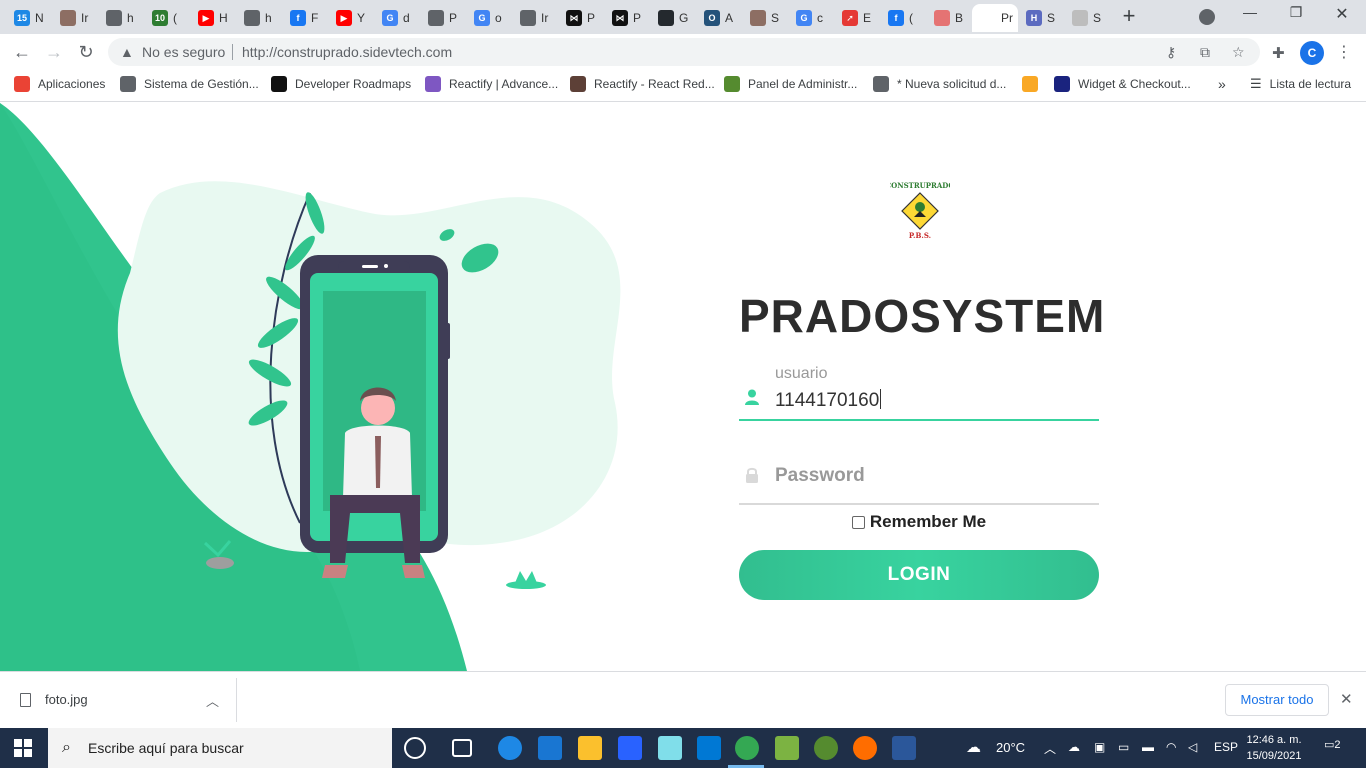 This screenshot has height=768, width=1366. Describe the element at coordinates (670, 748) in the screenshot. I see `app-icon` at that location.